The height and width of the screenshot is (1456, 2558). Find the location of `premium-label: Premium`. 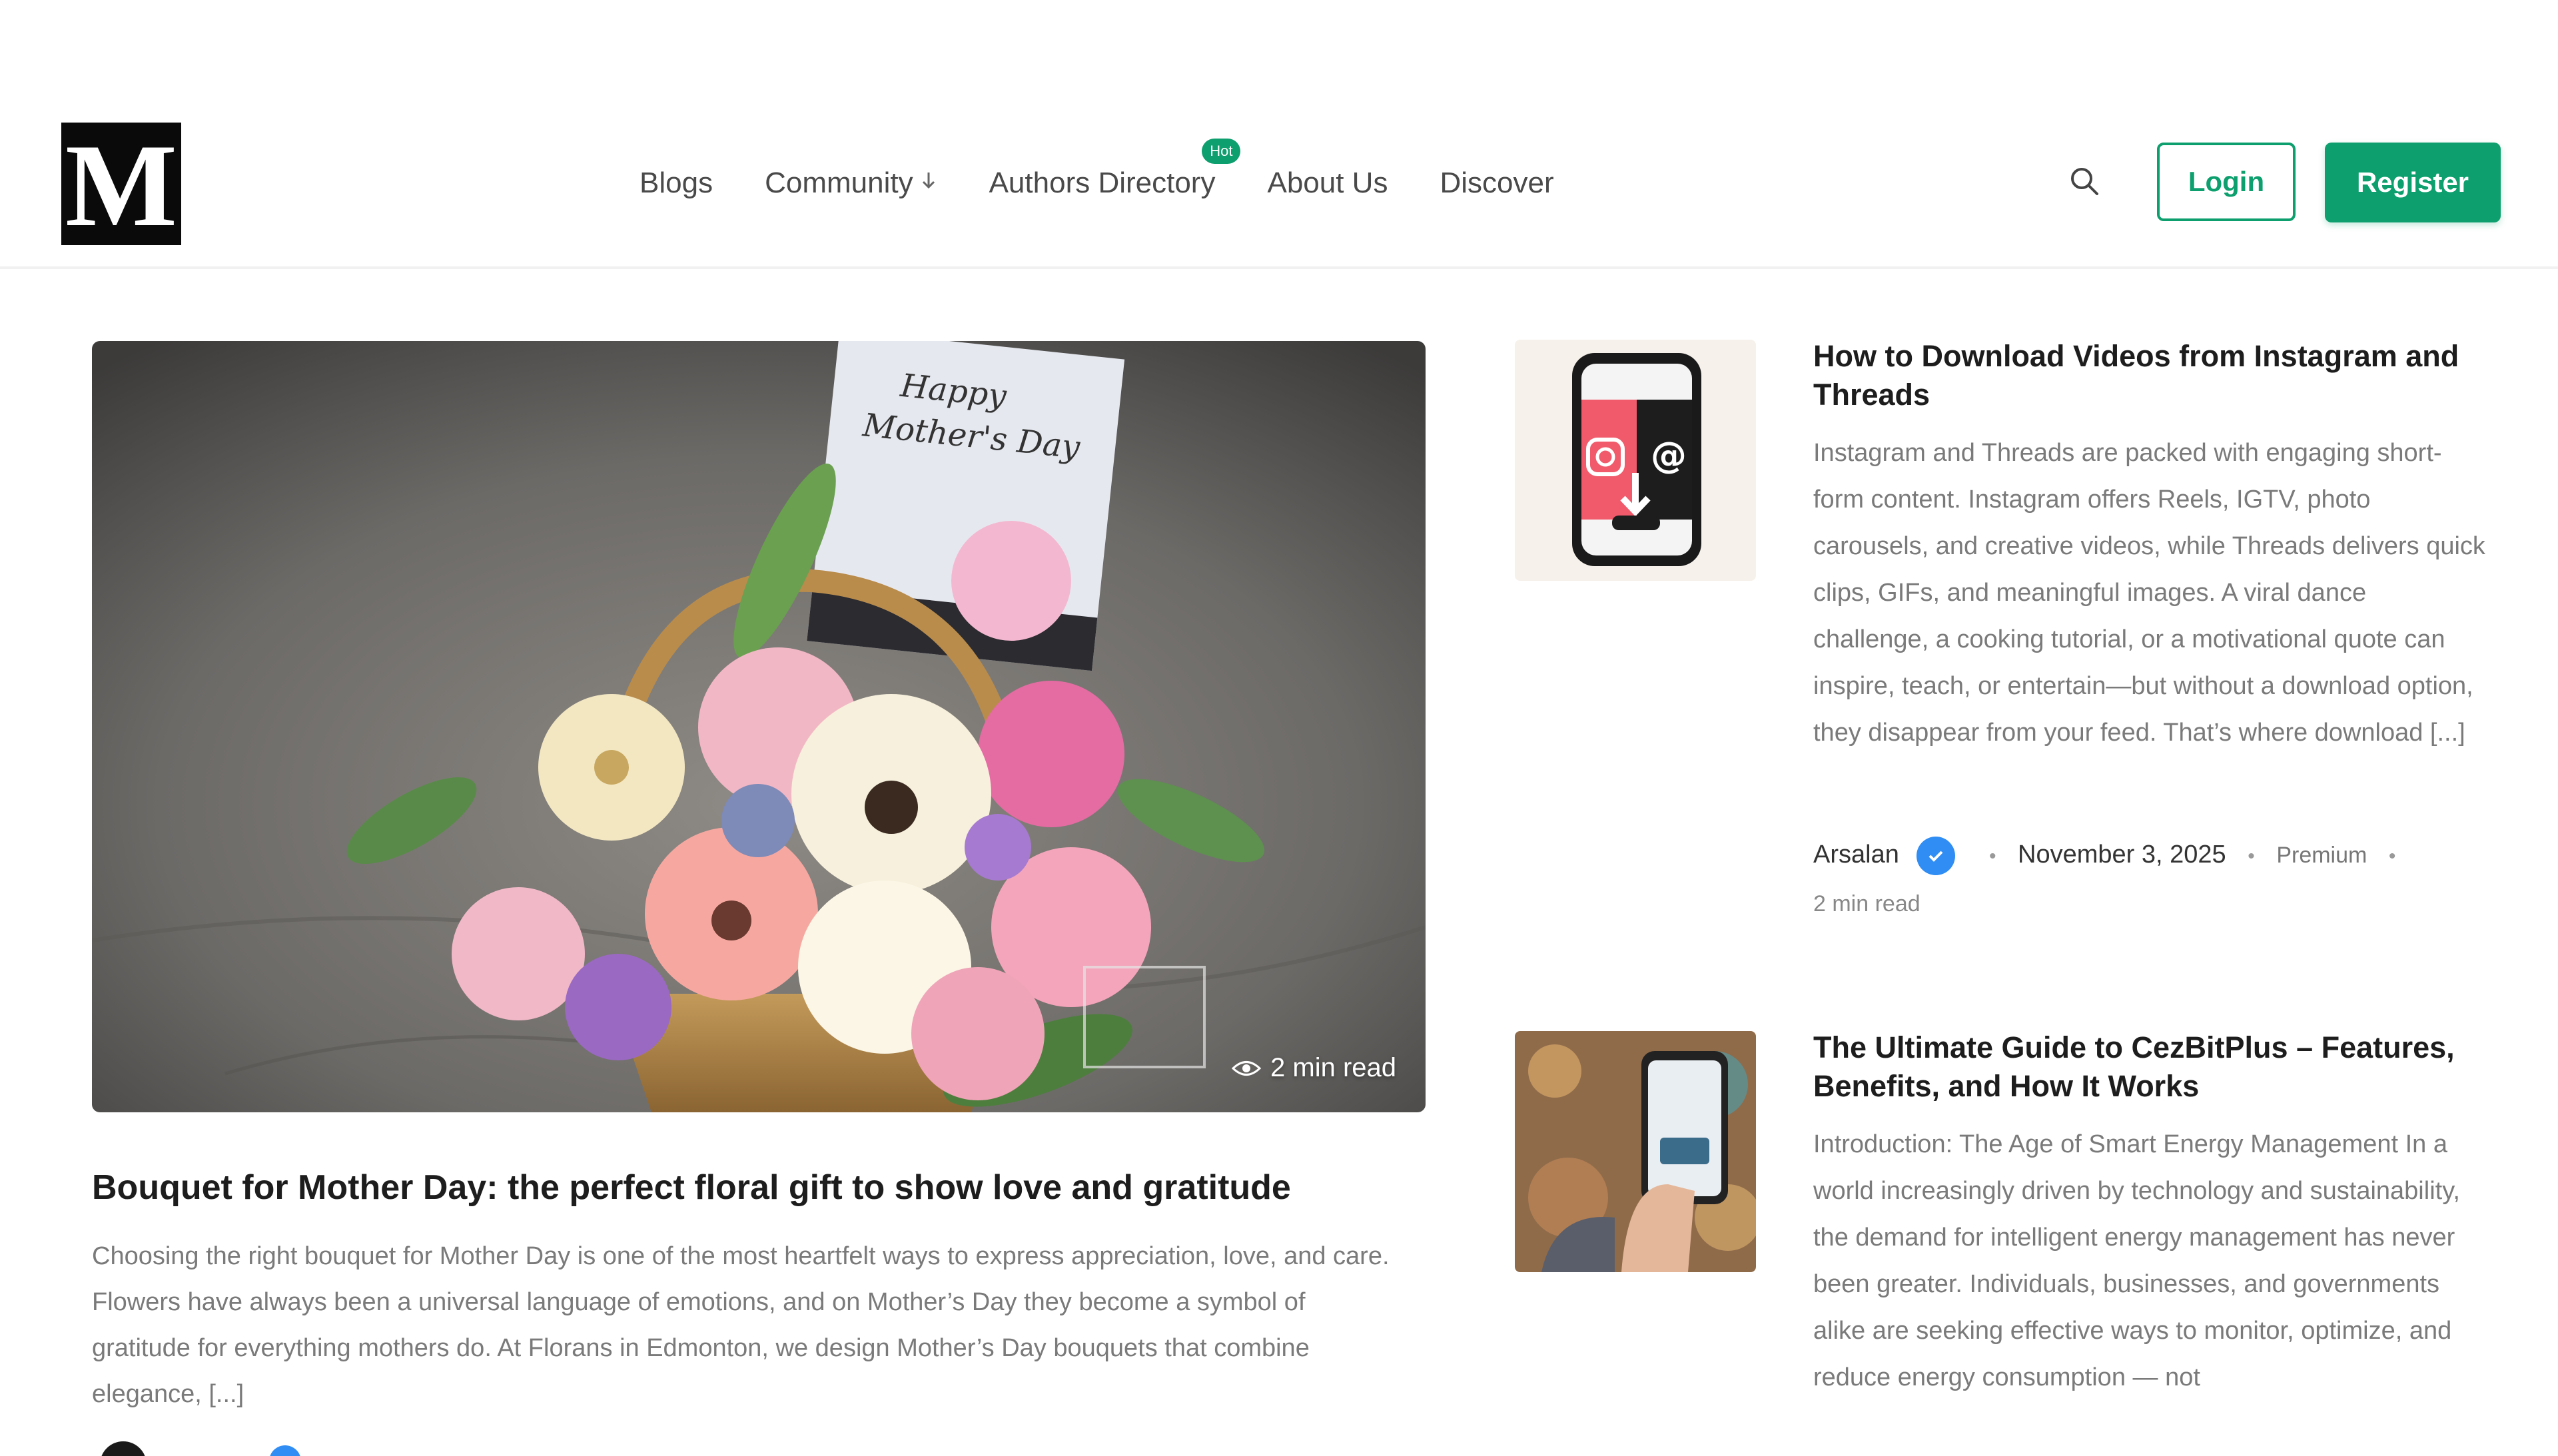

premium-label: Premium is located at coordinates (2321, 855).